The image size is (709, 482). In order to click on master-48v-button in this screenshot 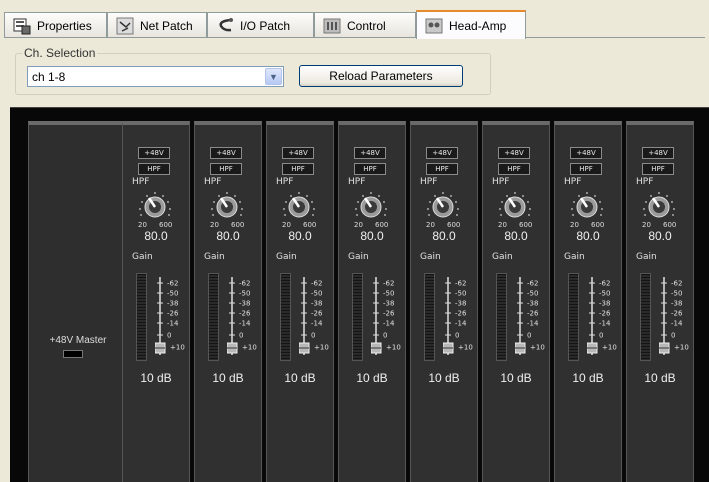, I will do `click(73, 354)`.